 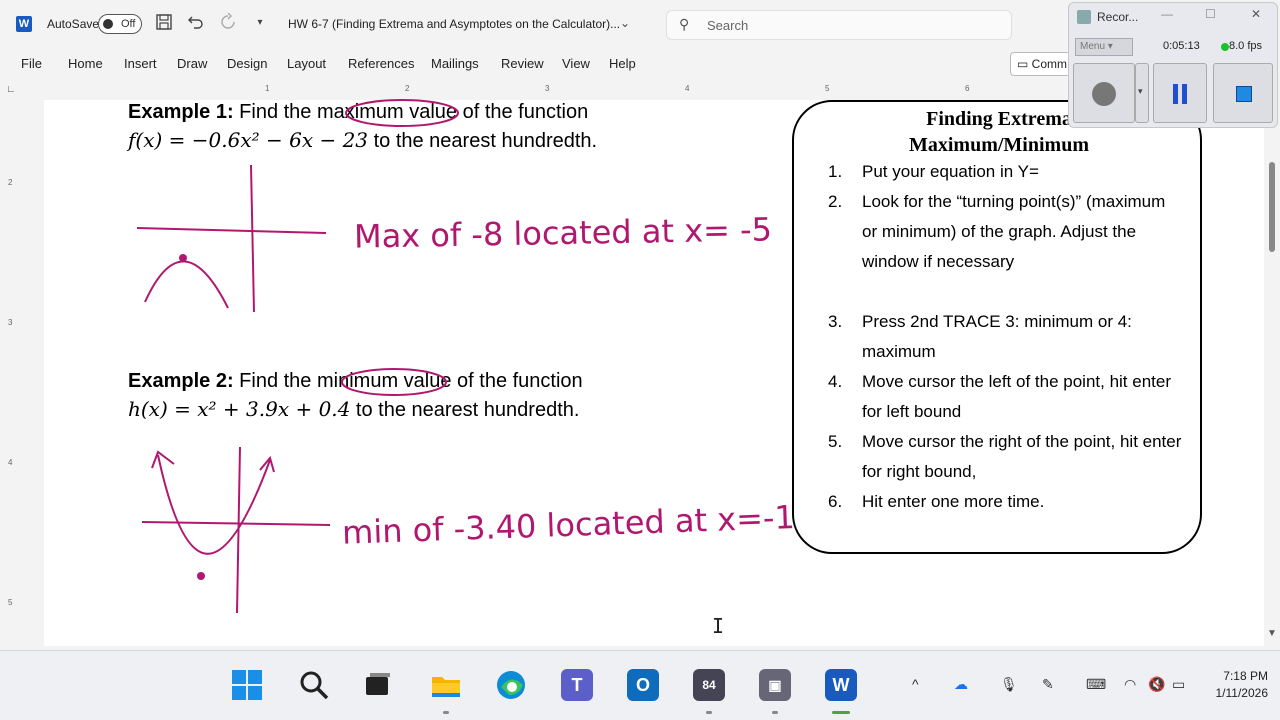 What do you see at coordinates (835, 321) in the screenshot?
I see `step-number: 3.` at bounding box center [835, 321].